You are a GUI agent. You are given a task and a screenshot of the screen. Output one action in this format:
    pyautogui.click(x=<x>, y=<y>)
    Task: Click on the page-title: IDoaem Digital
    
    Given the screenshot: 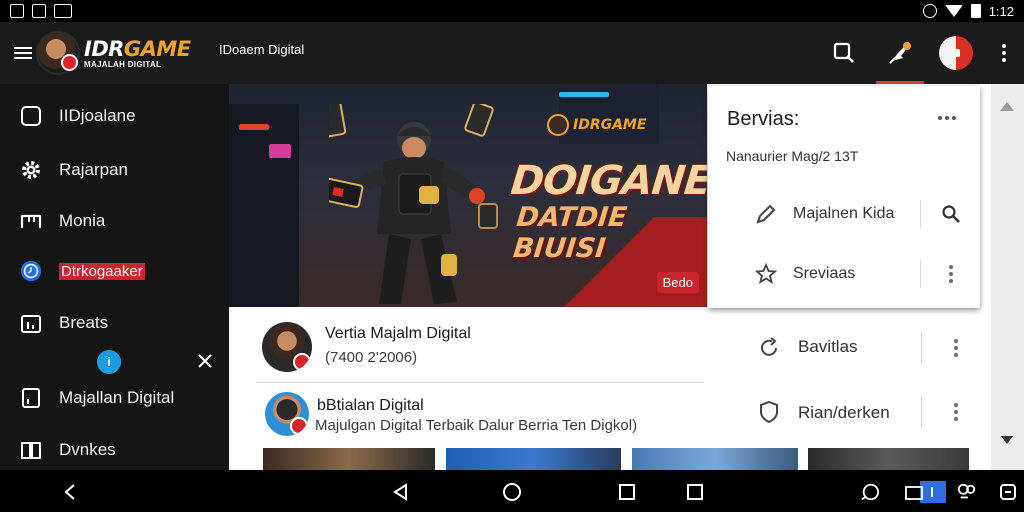 What is the action you would take?
    pyautogui.click(x=262, y=49)
    